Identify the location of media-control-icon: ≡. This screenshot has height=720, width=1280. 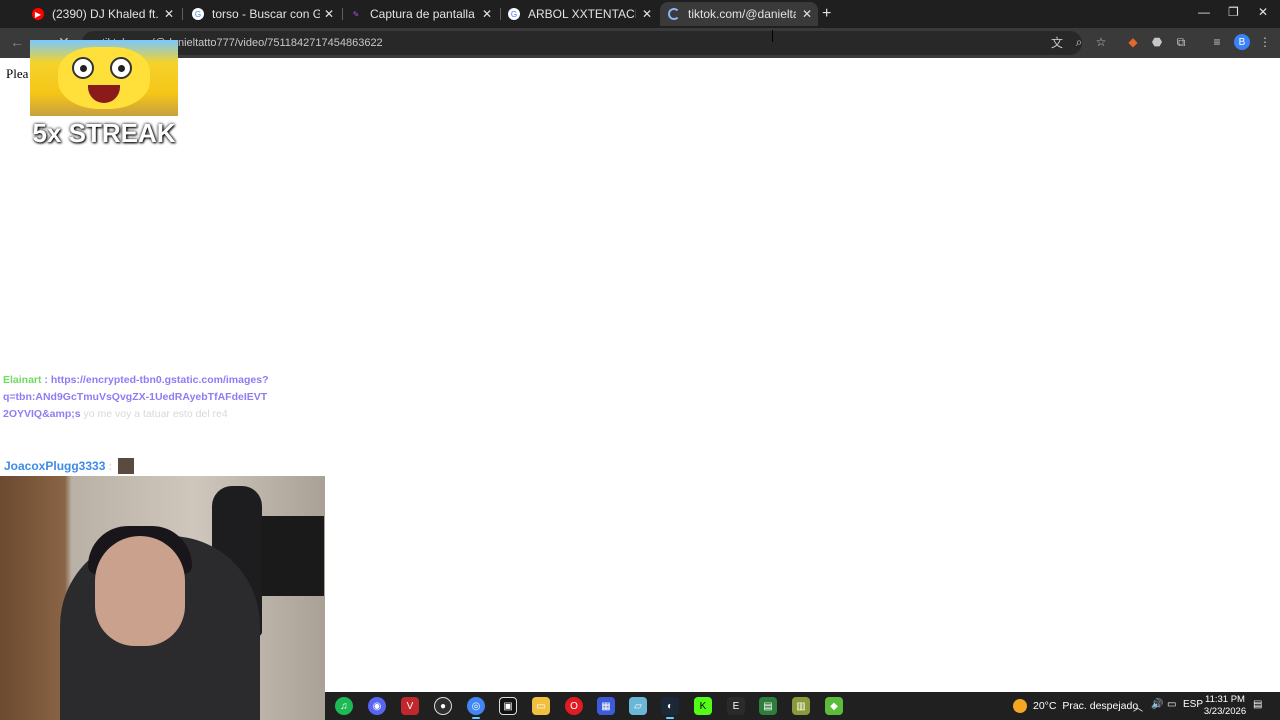
(1217, 42).